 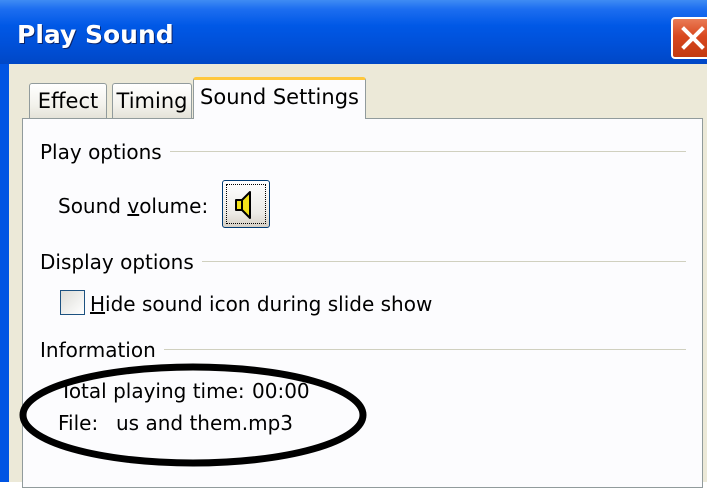 I want to click on display-options-label: Display options, so click(x=121, y=262).